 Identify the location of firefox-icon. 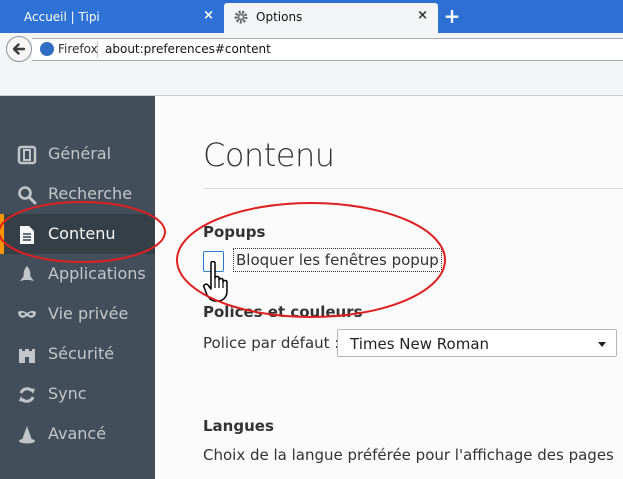
(47, 49).